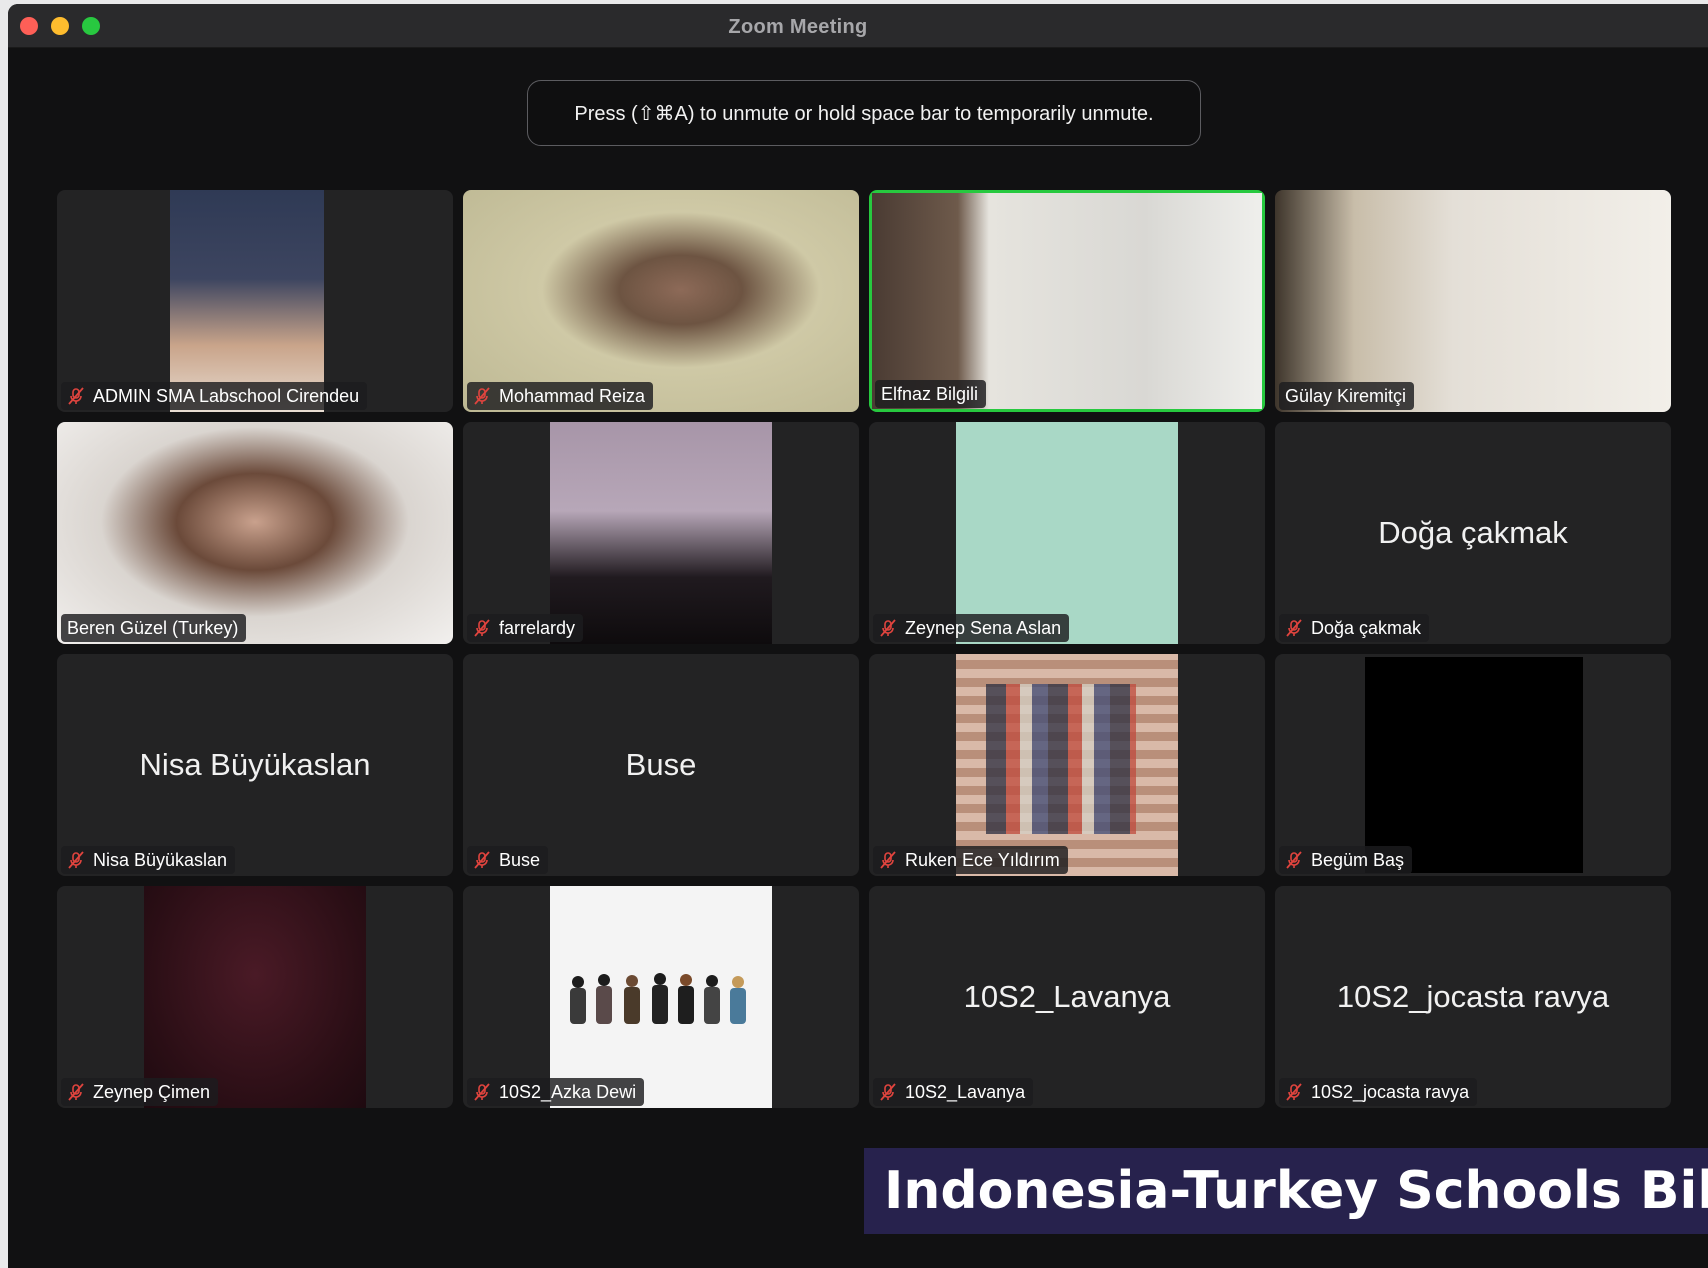  What do you see at coordinates (983, 627) in the screenshot?
I see `participant-name: Zeynep Sena Aslan` at bounding box center [983, 627].